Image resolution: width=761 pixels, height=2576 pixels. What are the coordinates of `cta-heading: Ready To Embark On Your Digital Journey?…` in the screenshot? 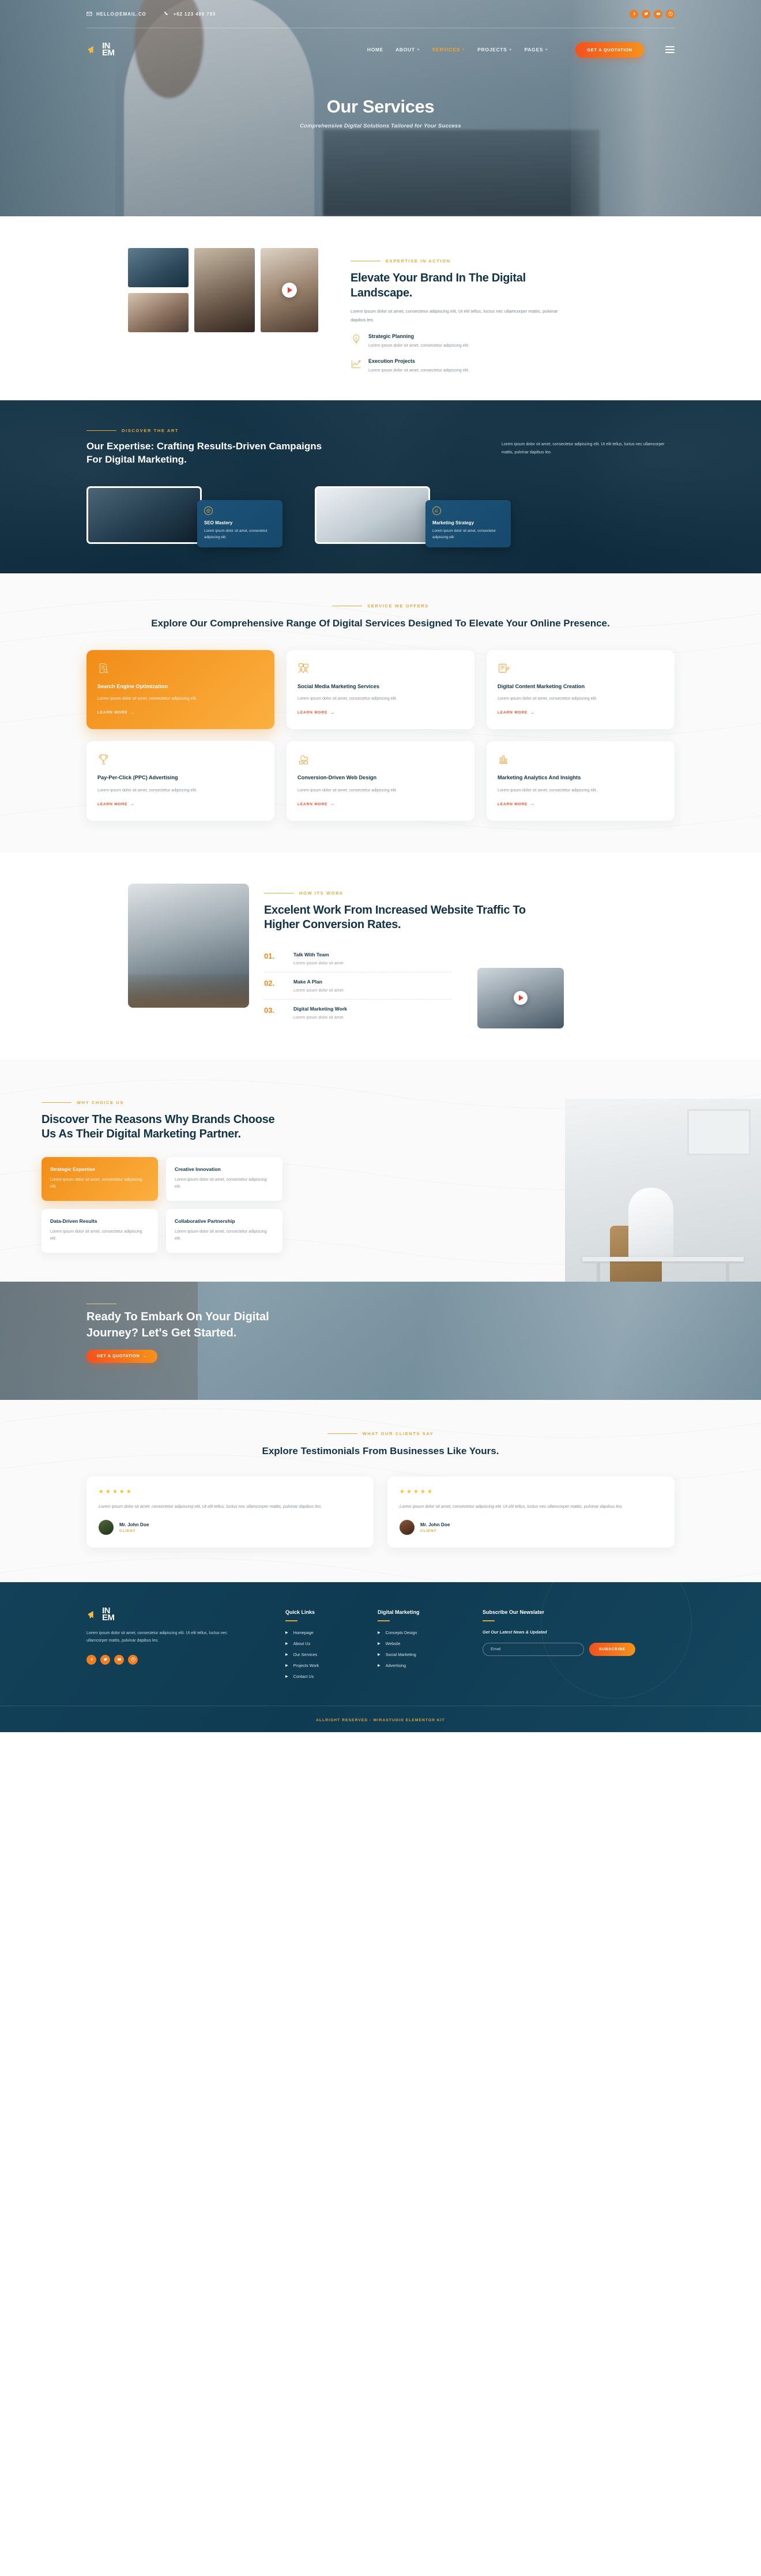 It's located at (177, 1325).